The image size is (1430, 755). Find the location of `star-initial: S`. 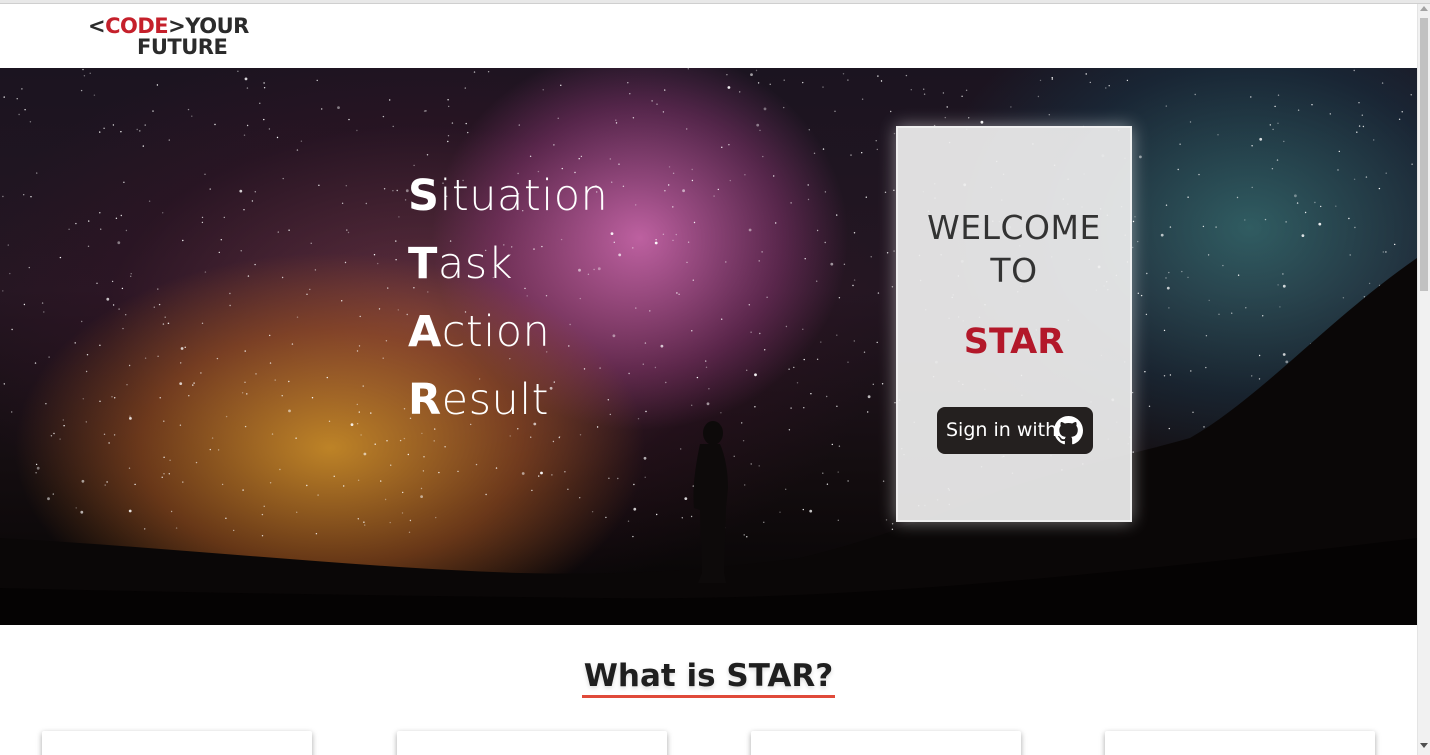

star-initial: S is located at coordinates (424, 196).